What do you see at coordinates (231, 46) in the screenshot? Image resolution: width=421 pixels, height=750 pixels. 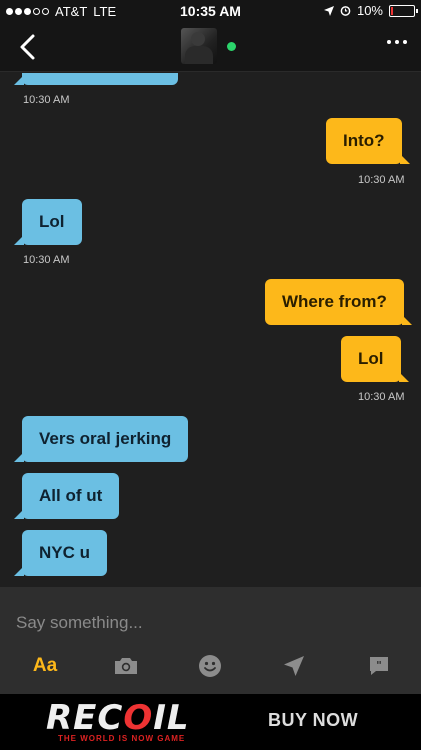 I see `online-status-indicator` at bounding box center [231, 46].